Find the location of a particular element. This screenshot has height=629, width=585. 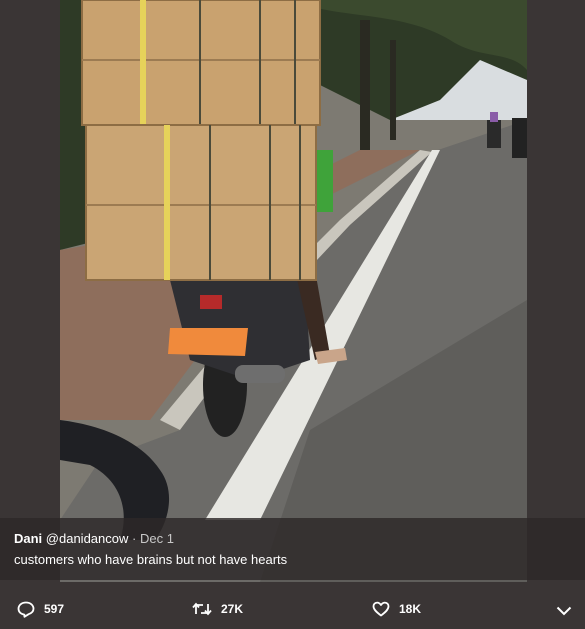

retweet-count: 27K is located at coordinates (232, 609).